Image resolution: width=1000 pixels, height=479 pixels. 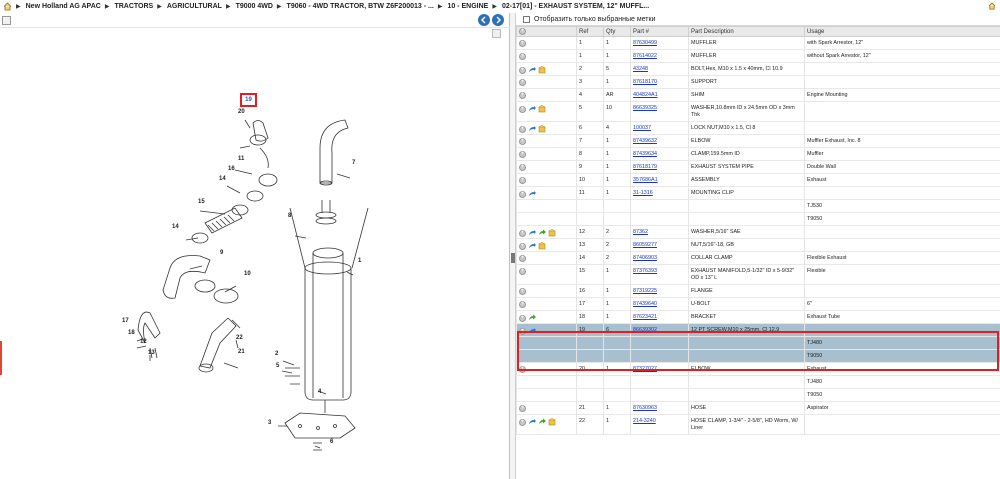 I want to click on table-row: +7 1 87439632 ELBOW Muffler Exhaust, Inc. 8, so click(x=758, y=141).